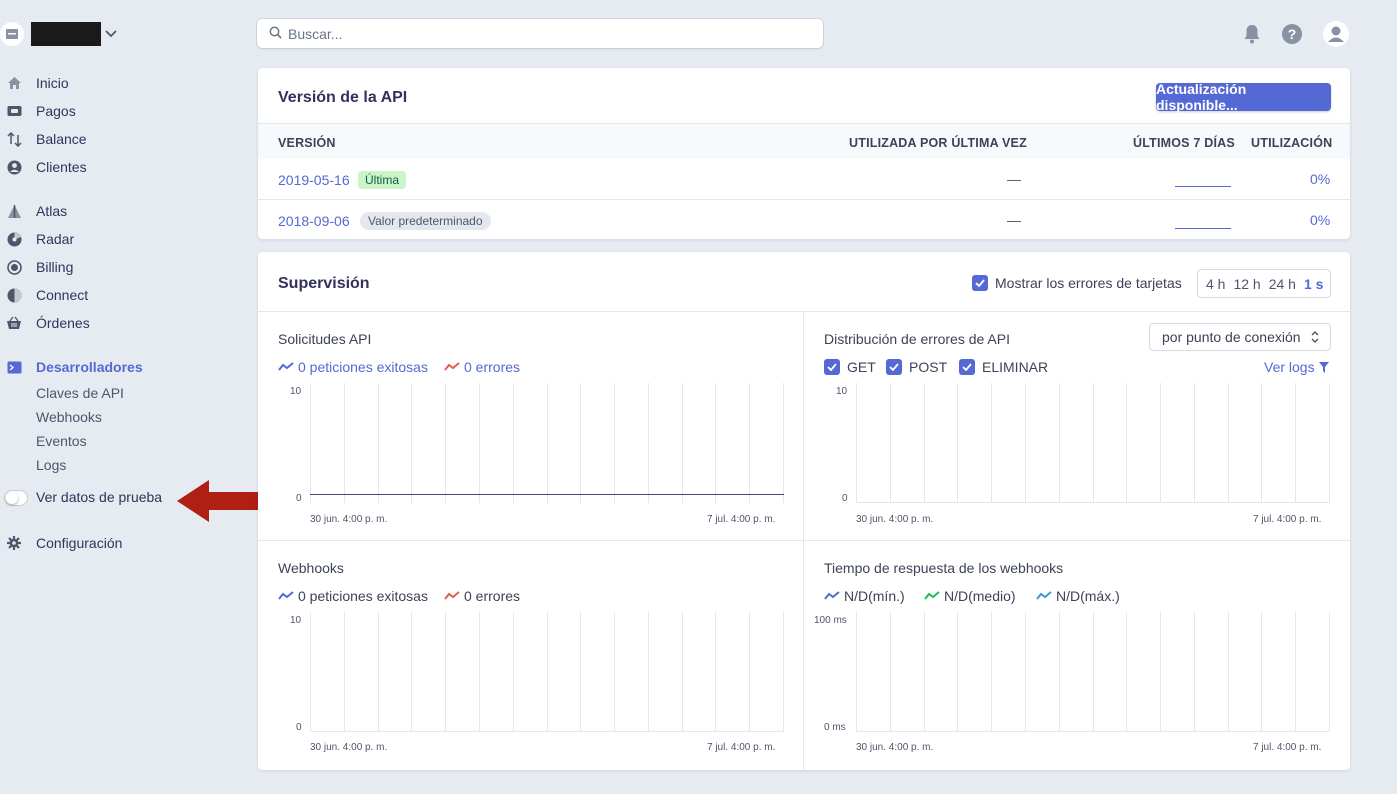  Describe the element at coordinates (37, 239) in the screenshot. I see `nav-radar: Radar` at that location.